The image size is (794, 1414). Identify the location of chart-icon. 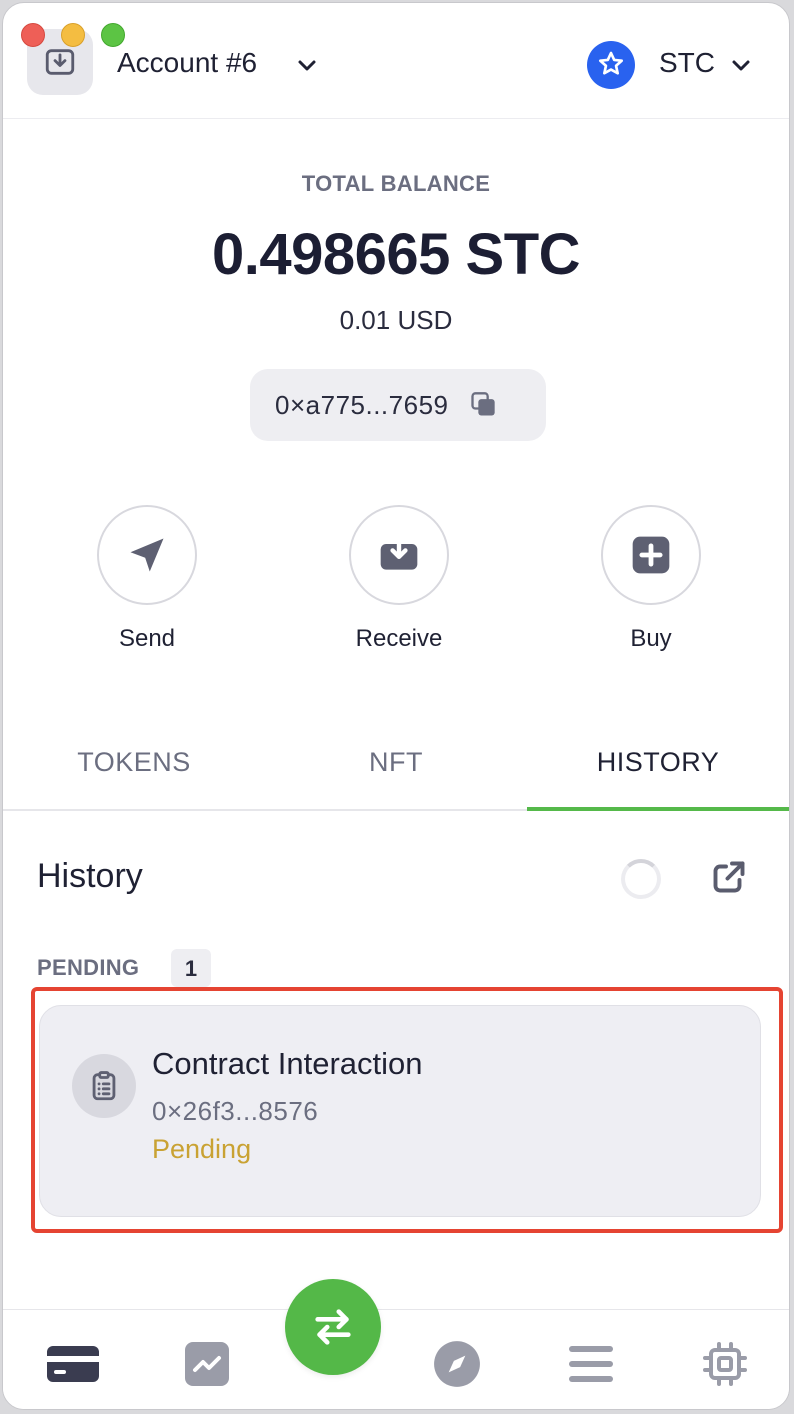
(207, 1364).